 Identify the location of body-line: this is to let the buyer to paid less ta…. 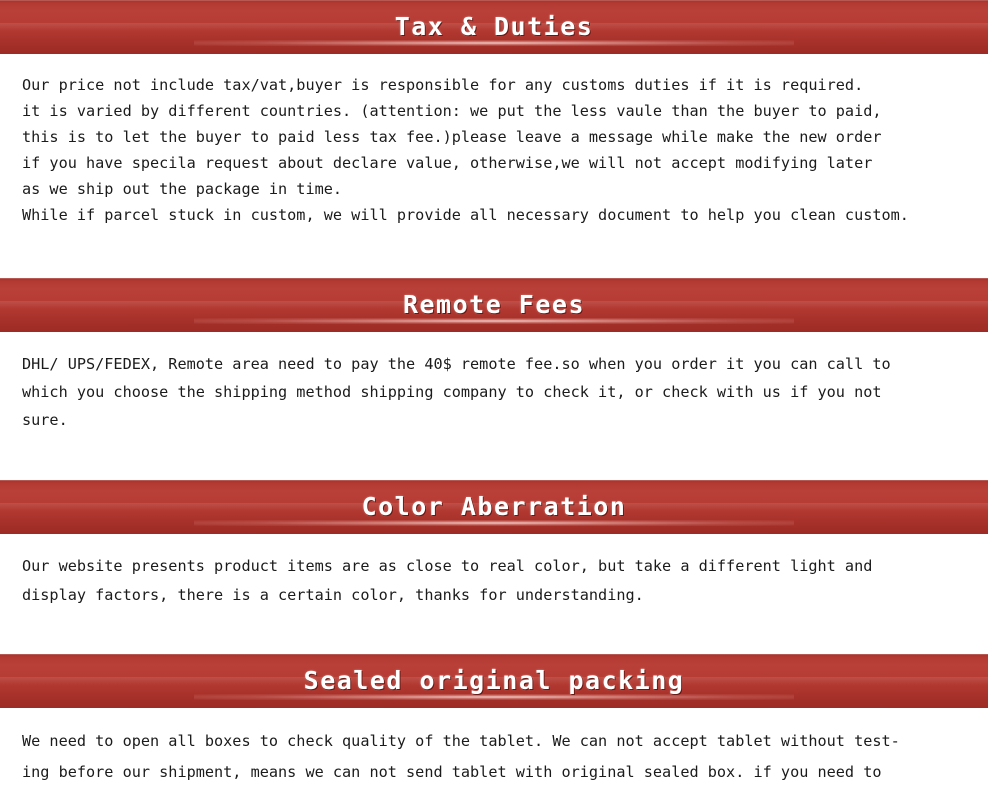
(452, 137).